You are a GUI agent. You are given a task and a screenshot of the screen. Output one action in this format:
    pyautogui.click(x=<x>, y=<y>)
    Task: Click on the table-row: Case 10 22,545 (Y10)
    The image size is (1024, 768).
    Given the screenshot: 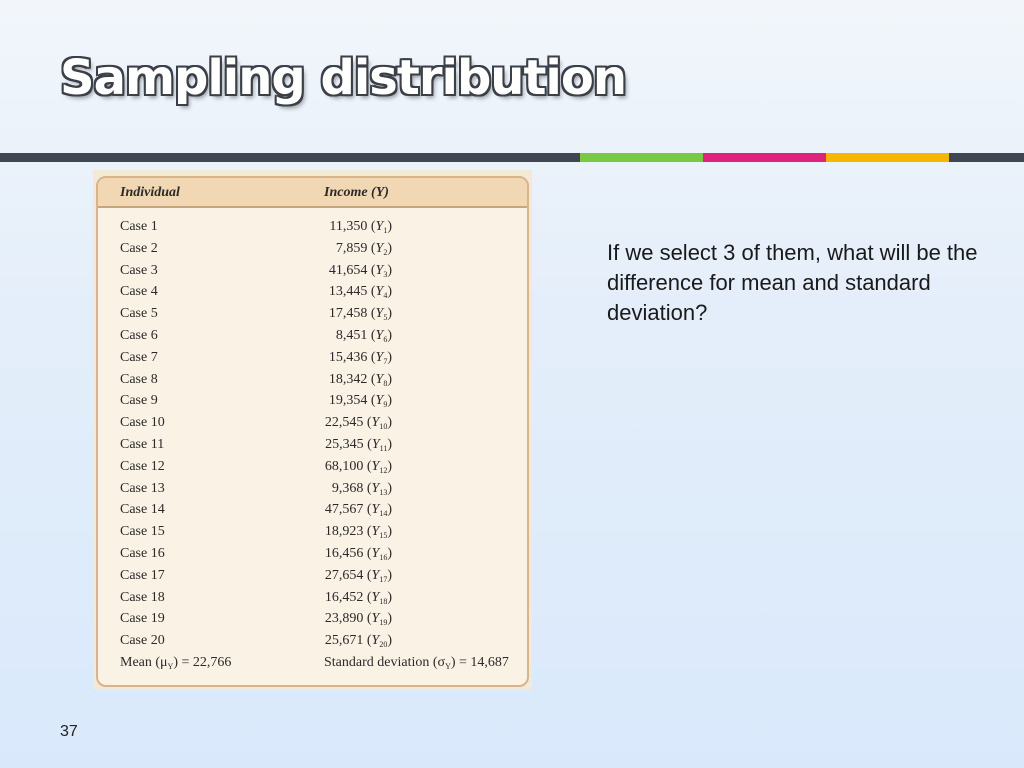 What is the action you would take?
    pyautogui.click(x=312, y=423)
    